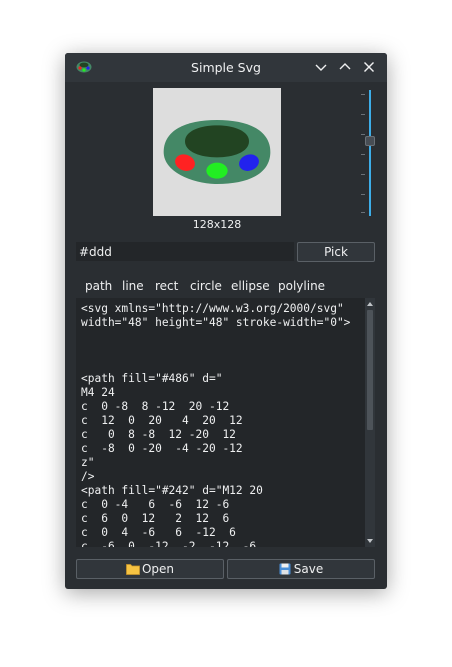 This screenshot has height=667, width=452. I want to click on editor-scrollbar, so click(370, 422).